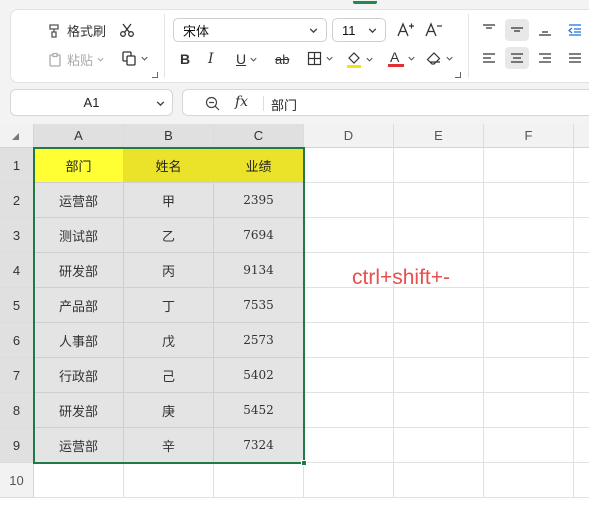  What do you see at coordinates (439, 445) in the screenshot?
I see `cell-e9` at bounding box center [439, 445].